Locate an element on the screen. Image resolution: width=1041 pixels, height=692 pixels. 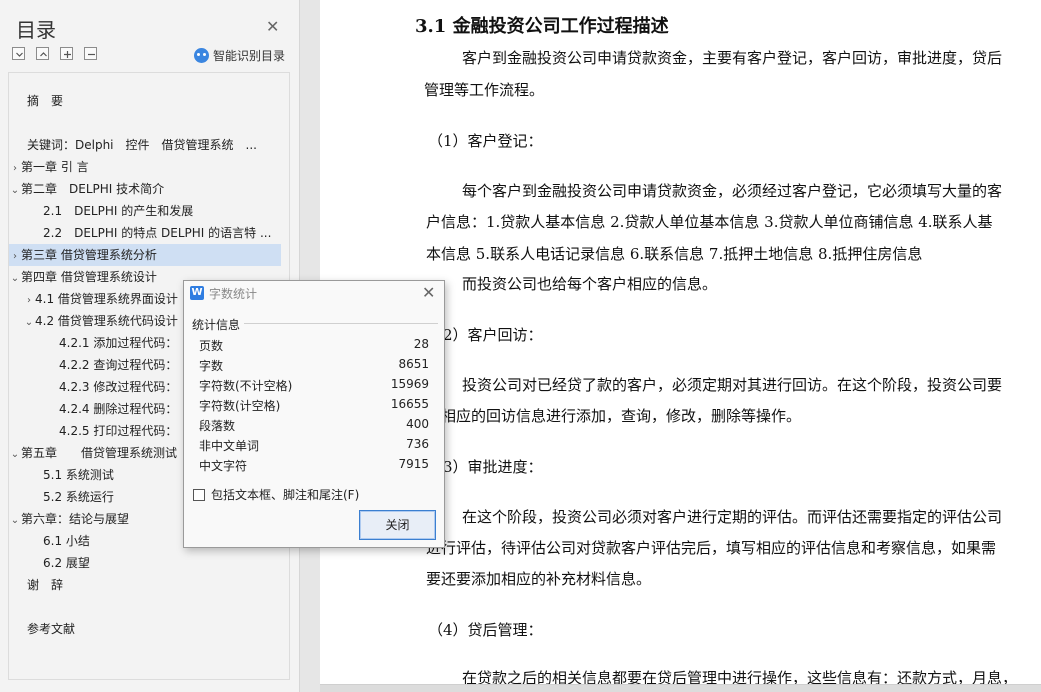
toc-item-label: 4.2.3 修改过程代码： is located at coordinates (118, 387).